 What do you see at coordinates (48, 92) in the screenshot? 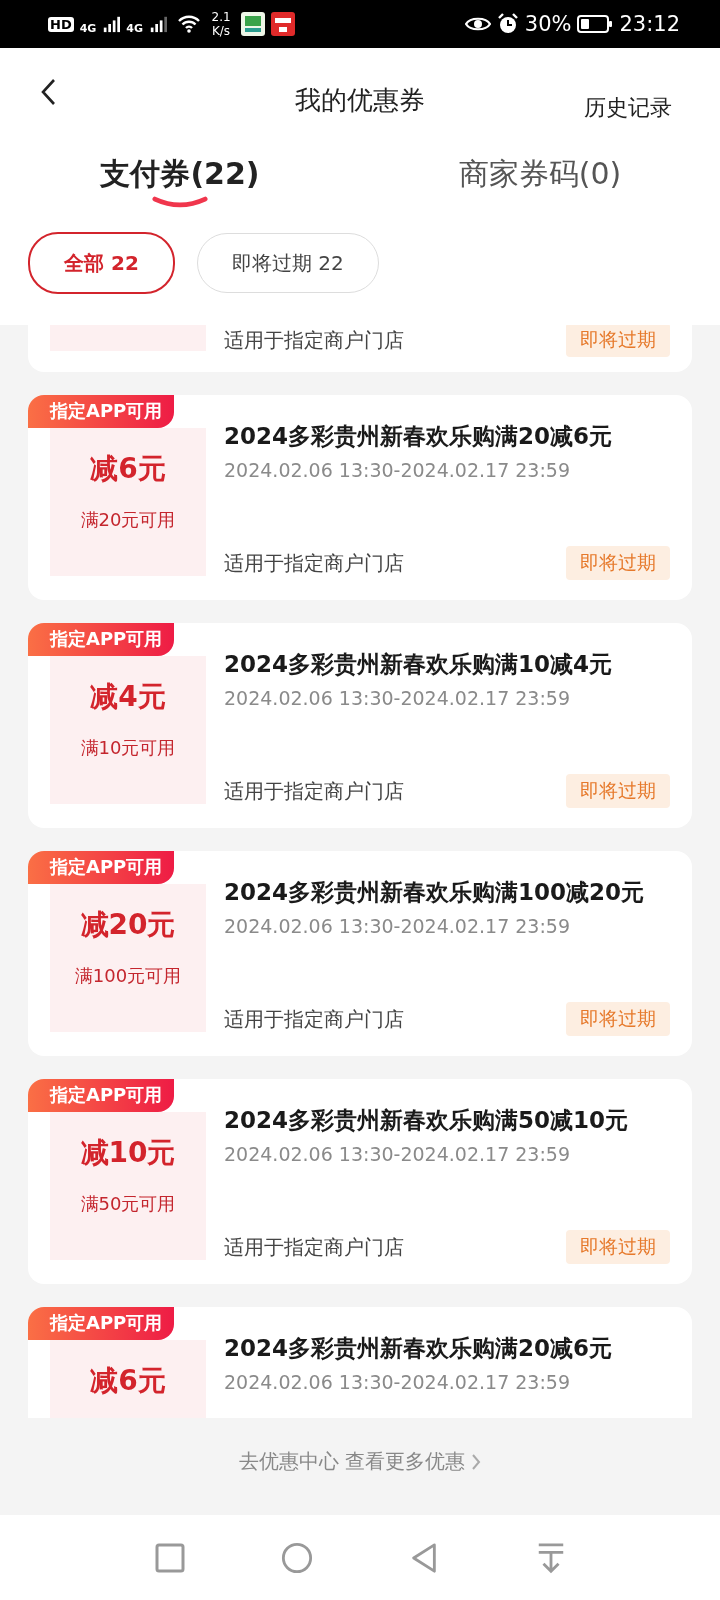
I see `back-icon` at bounding box center [48, 92].